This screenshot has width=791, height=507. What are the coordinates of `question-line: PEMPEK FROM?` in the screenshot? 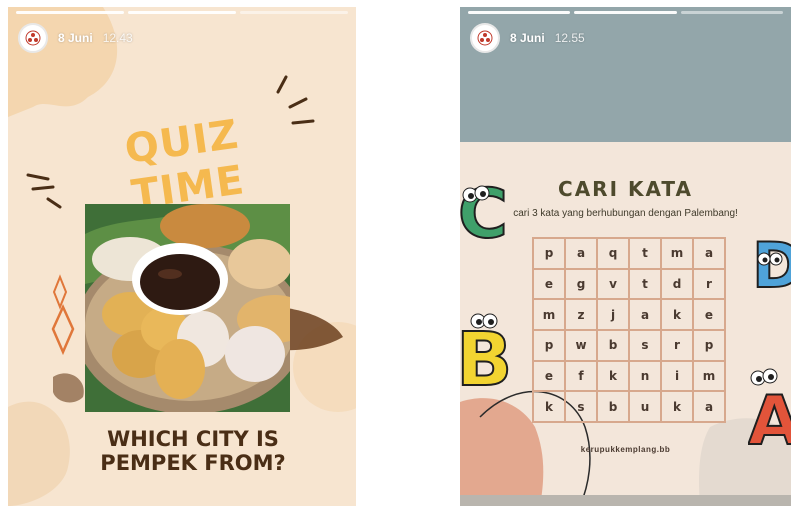 It's located at (193, 463).